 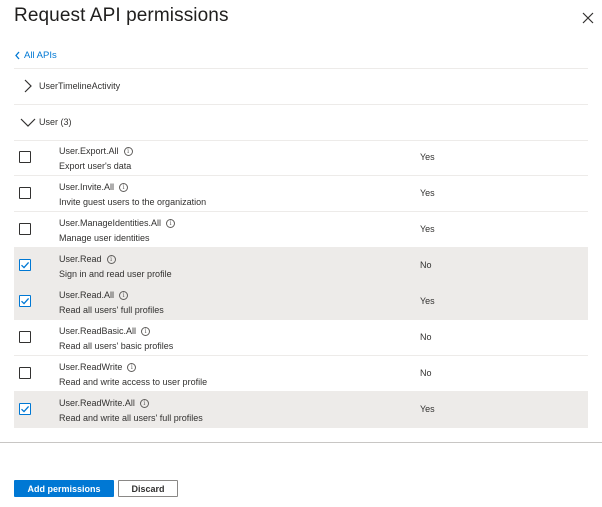 I want to click on permission-name-label: User.Export.All, so click(x=89, y=151).